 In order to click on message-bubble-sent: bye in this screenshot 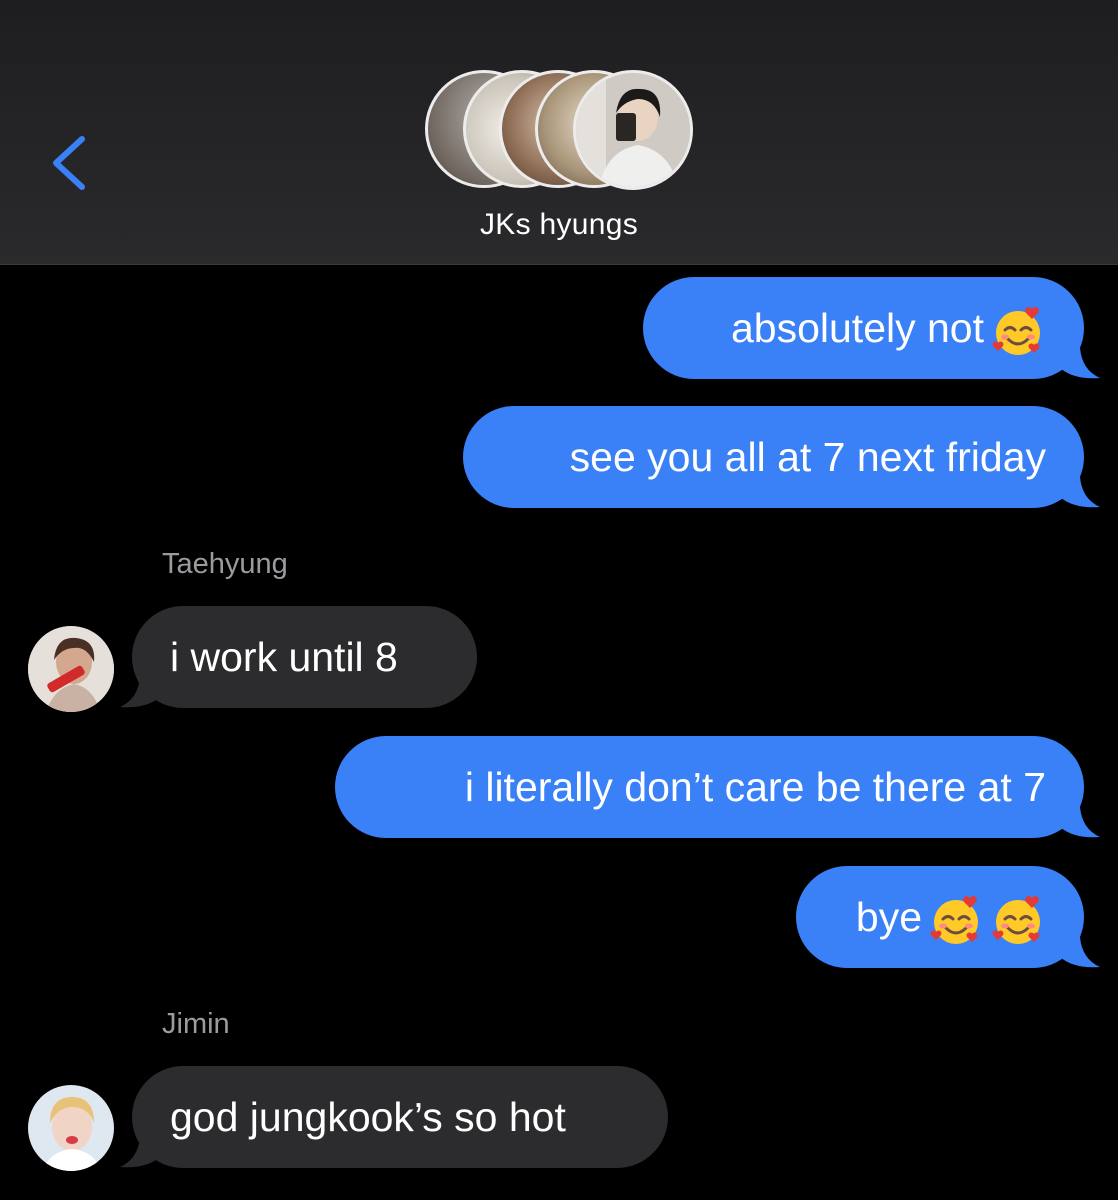, I will do `click(940, 917)`.